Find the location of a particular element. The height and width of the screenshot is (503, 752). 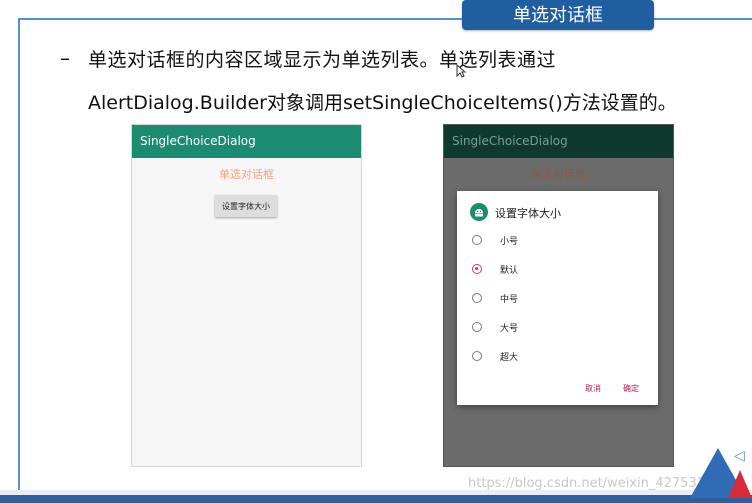

bullet-text-line1: 单选对话框的内容区域显示为单选列表。单选列表通过 is located at coordinates (322, 60).